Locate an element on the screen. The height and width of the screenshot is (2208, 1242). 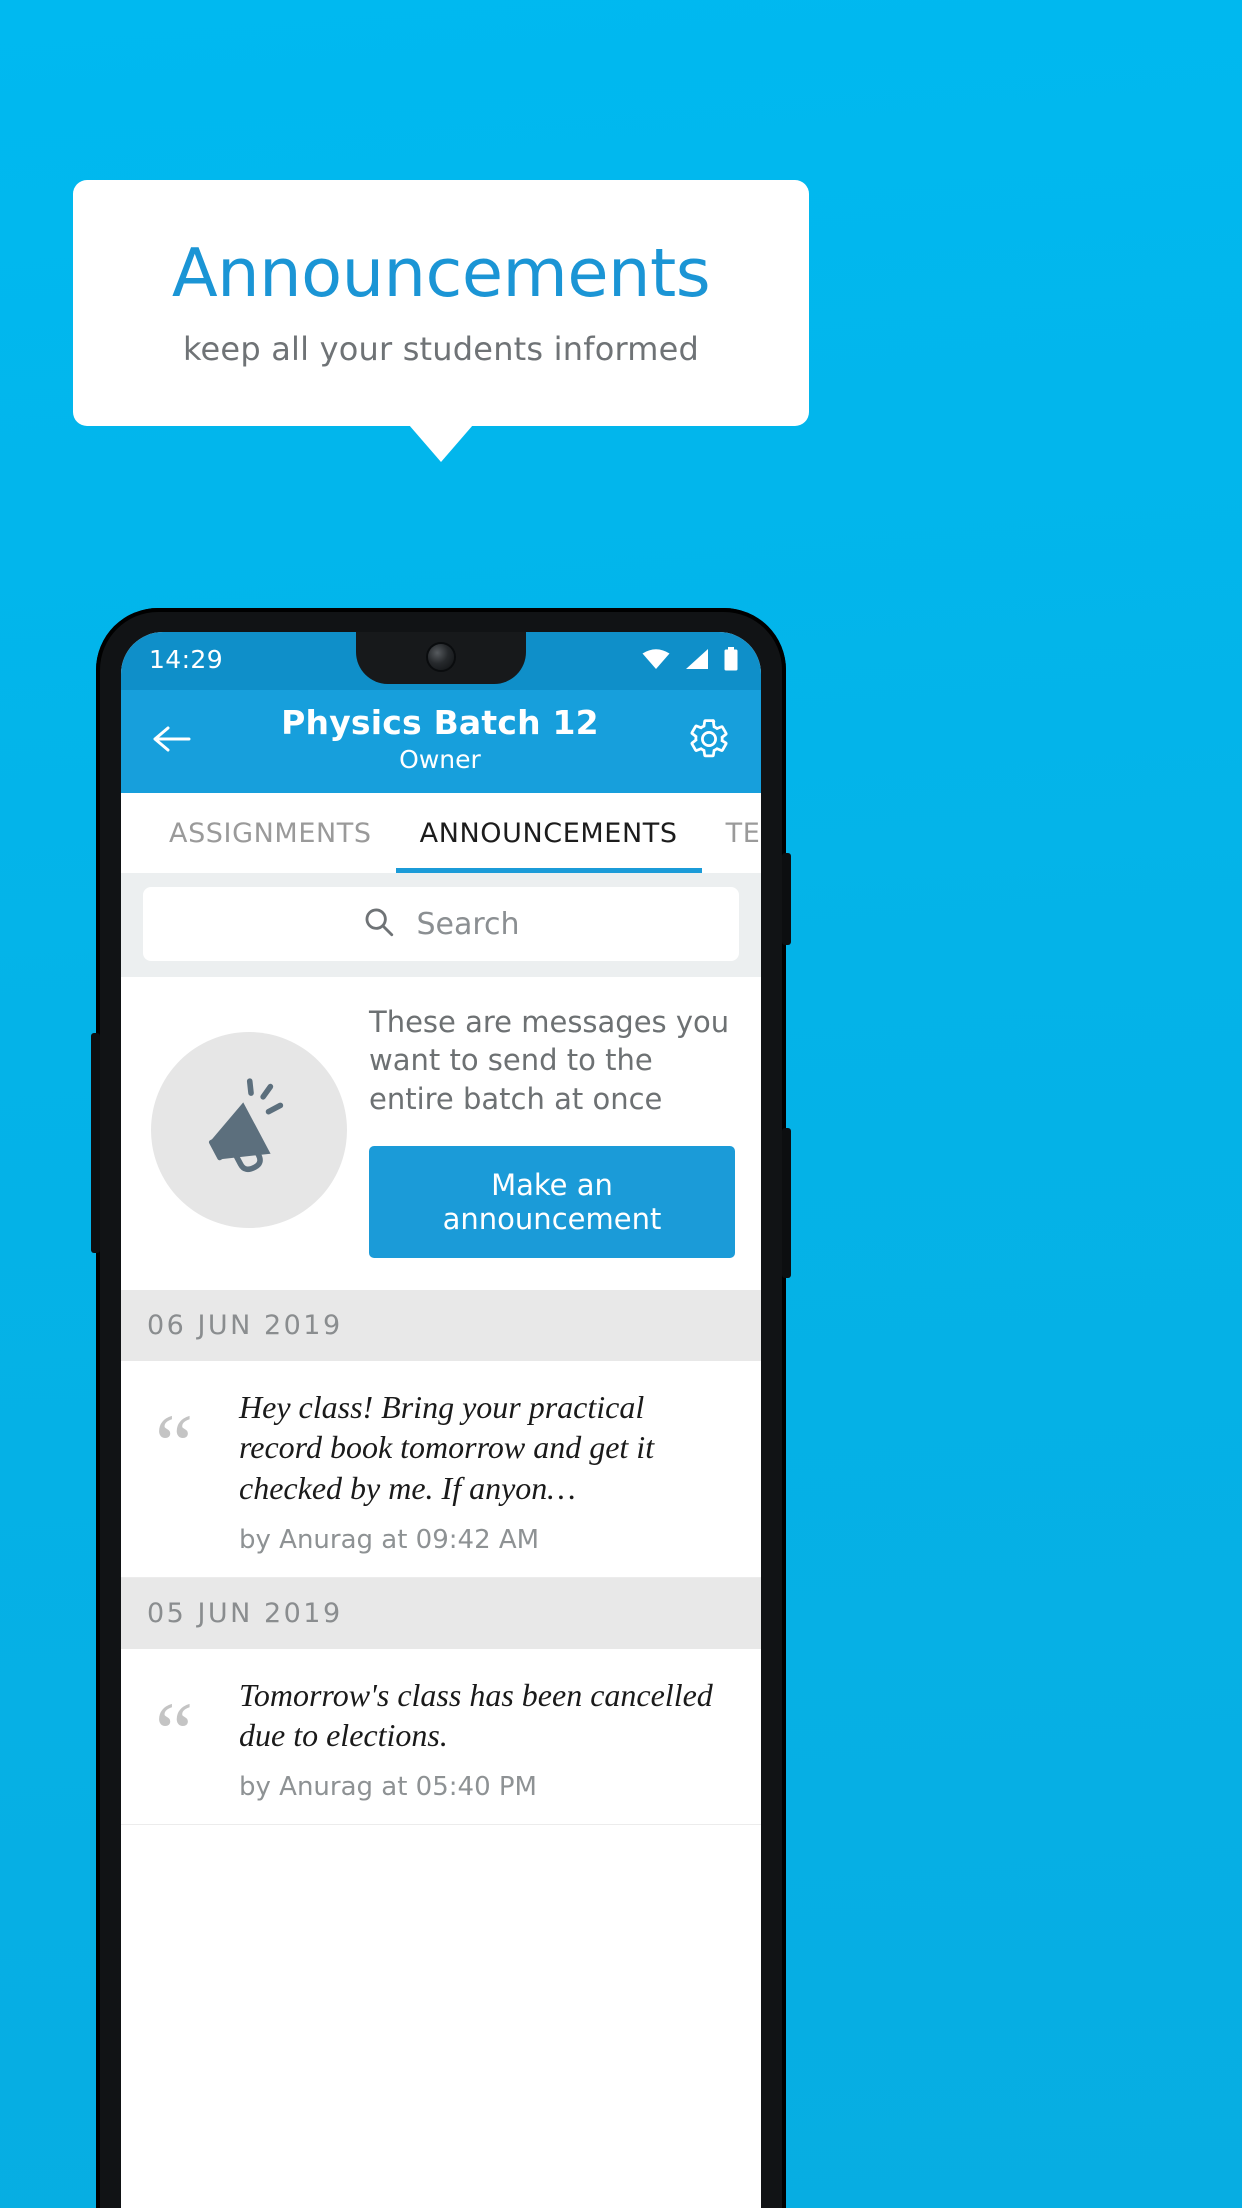
front-camera is located at coordinates (441, 657).